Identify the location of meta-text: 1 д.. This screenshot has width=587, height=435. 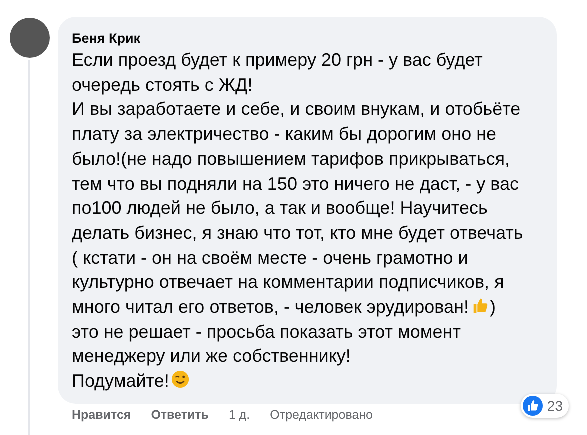
(239, 415).